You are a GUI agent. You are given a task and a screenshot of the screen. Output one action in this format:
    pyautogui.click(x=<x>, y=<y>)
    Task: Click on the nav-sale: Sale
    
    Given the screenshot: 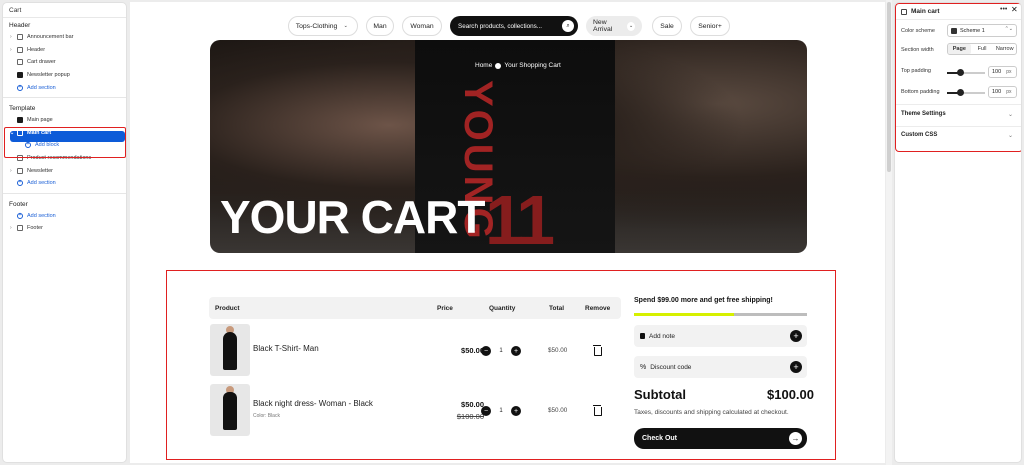 What is the action you would take?
    pyautogui.click(x=667, y=26)
    